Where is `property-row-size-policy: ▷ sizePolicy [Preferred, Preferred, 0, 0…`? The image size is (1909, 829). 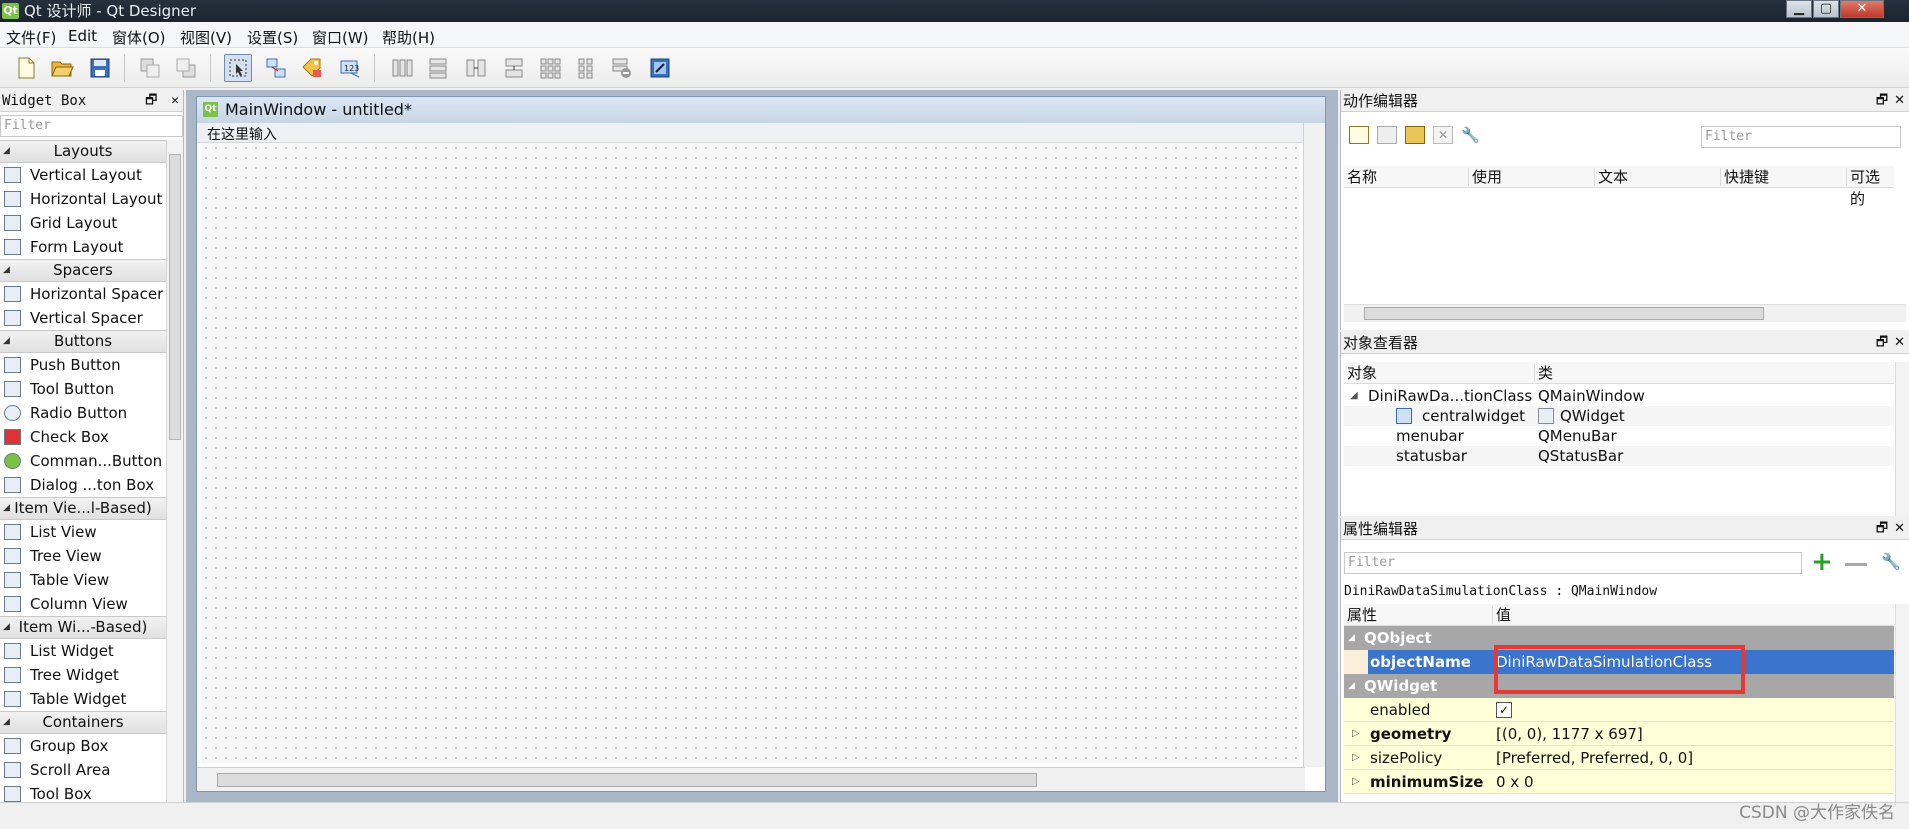
property-row-size-policy: ▷ sizePolicy [Preferred, Preferred, 0, 0… is located at coordinates (1619, 758).